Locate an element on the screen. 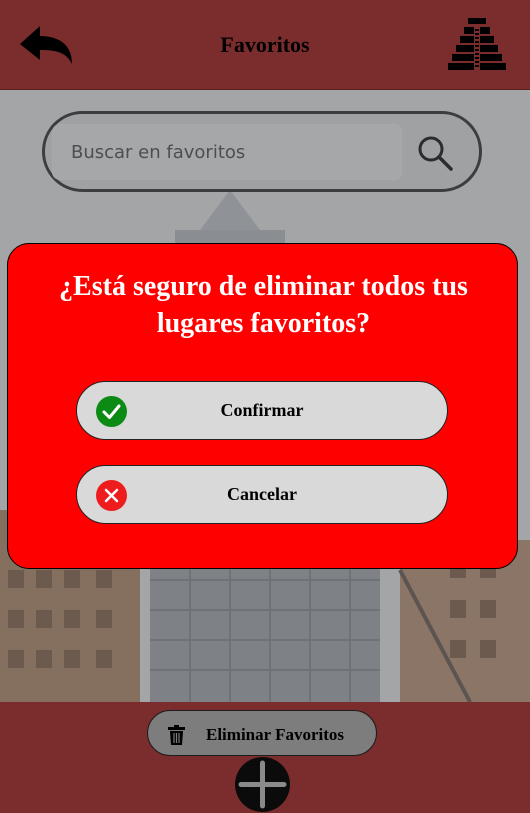  plus-icon is located at coordinates (262, 784).